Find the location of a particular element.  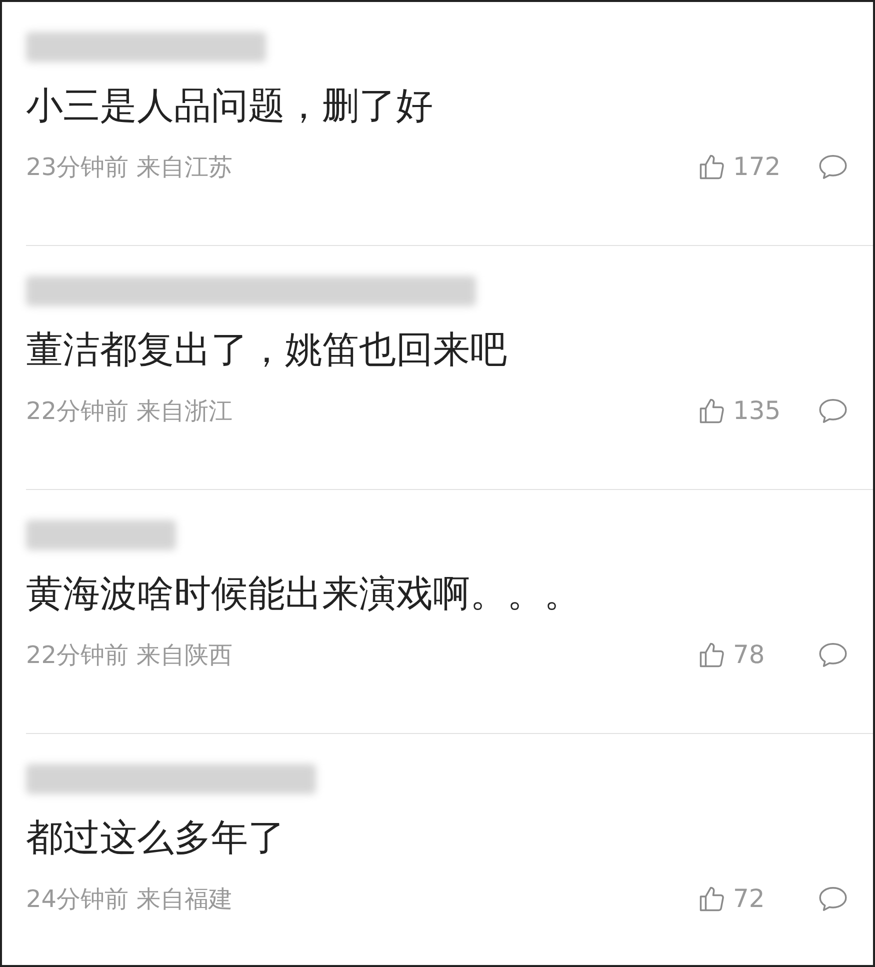

comment-location: 来自浙江 is located at coordinates (184, 411).